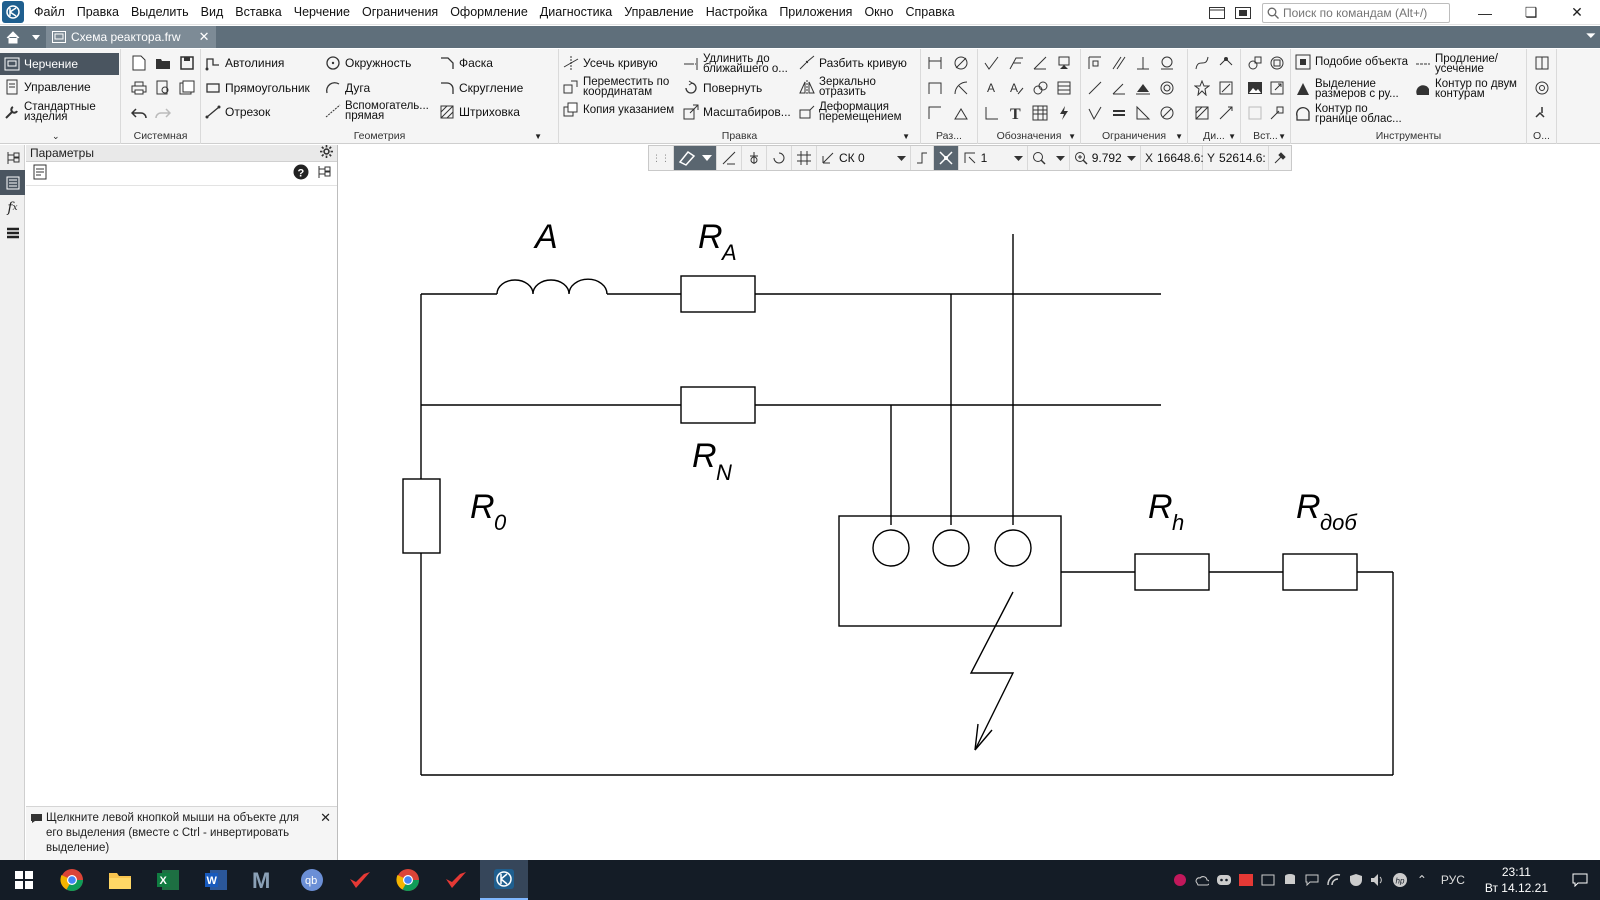  What do you see at coordinates (1095, 113) in the screenshot?
I see `point-on-curve-icon` at bounding box center [1095, 113].